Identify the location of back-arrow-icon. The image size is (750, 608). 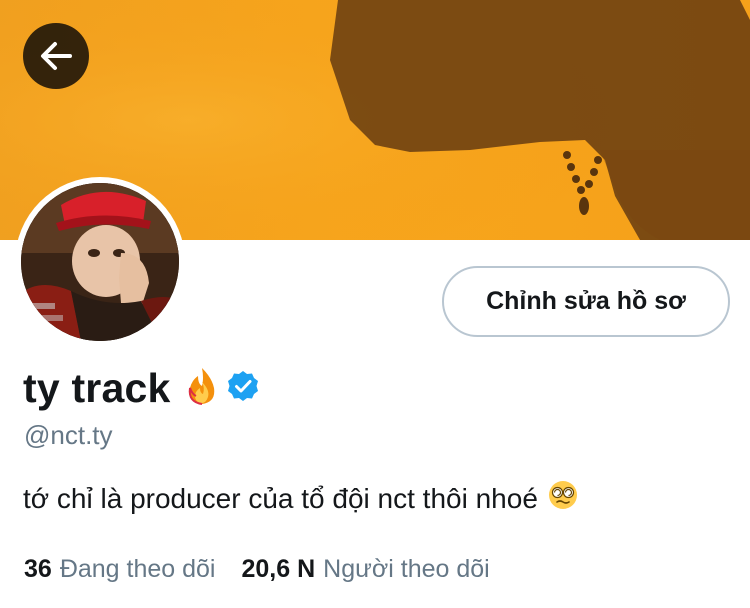
(56, 56).